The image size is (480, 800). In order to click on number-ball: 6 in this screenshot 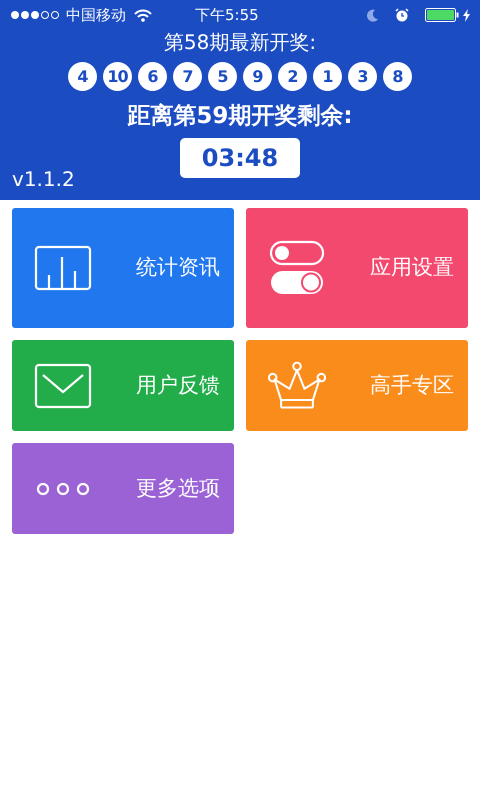, I will do `click(152, 76)`.